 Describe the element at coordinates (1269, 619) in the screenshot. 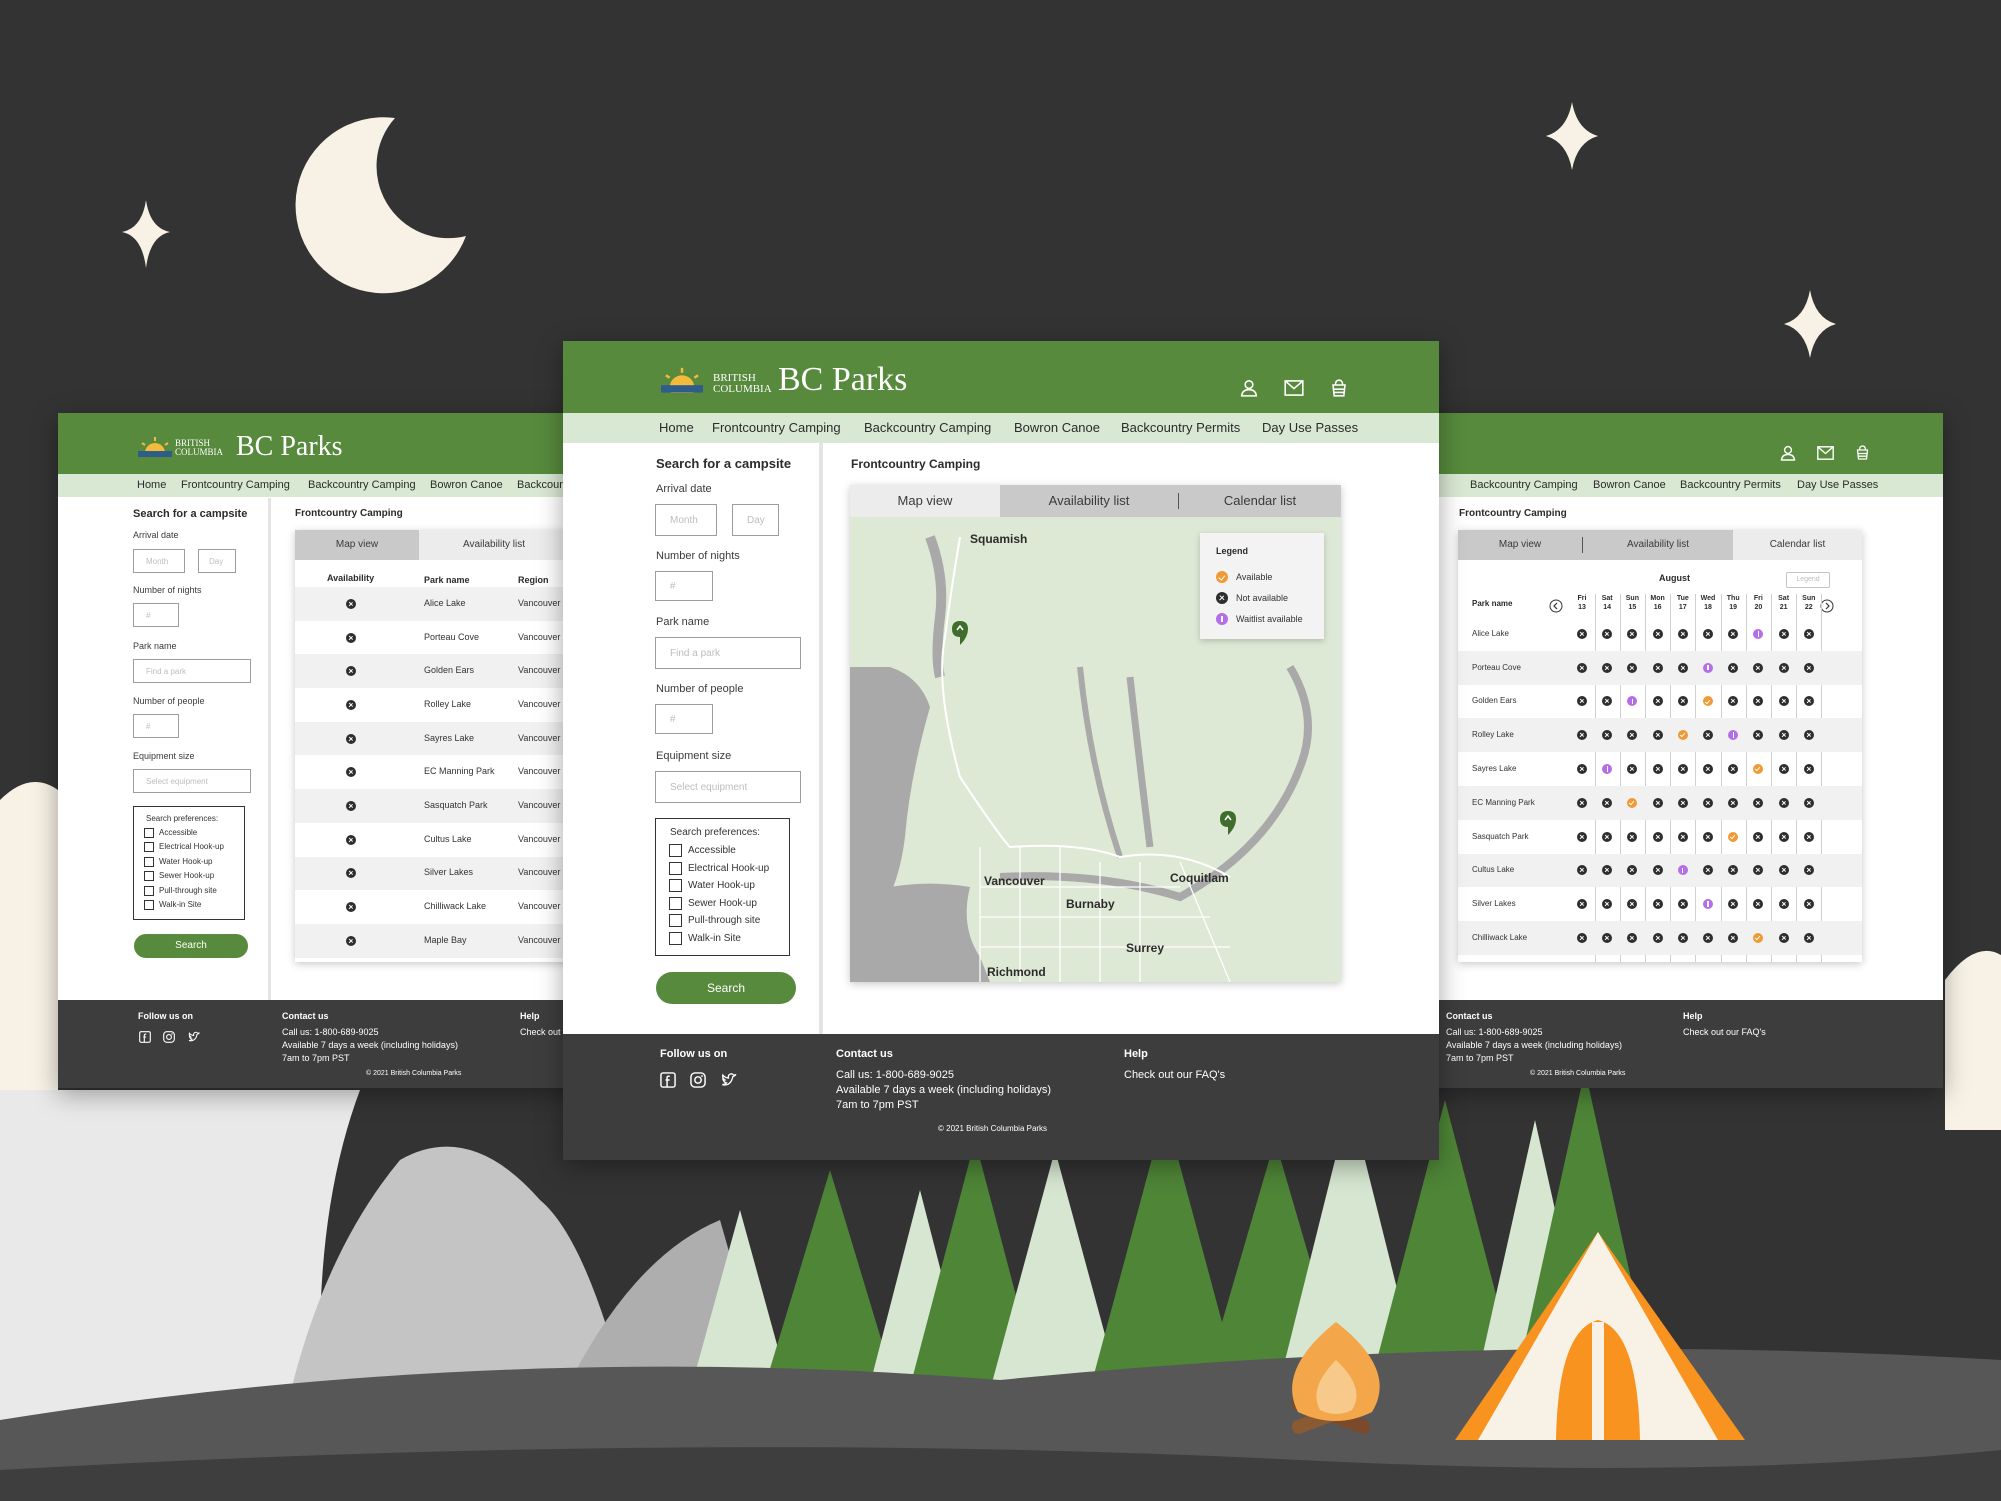

I see `legend-waitlist-label: Waitlist available` at that location.